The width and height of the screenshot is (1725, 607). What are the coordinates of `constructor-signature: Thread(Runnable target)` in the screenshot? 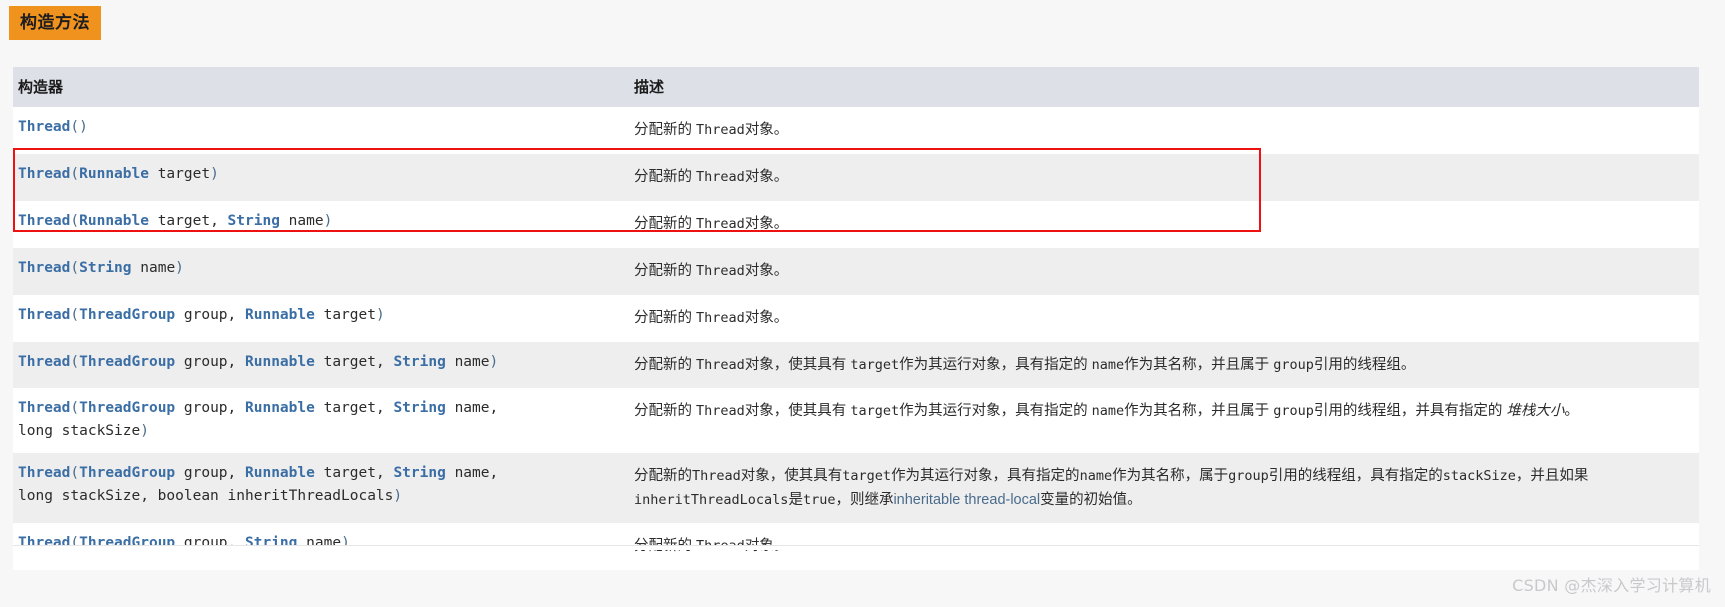 It's located at (316, 175).